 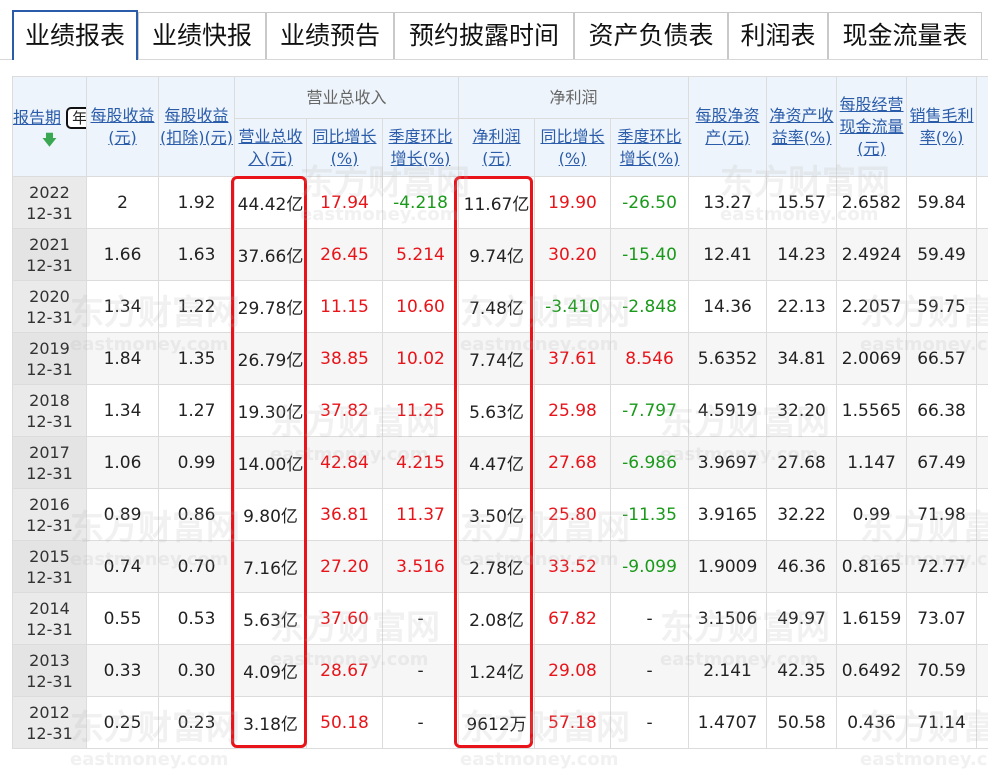 I want to click on profit-qoq-header-label: 季度环比增长(%), so click(x=649, y=148).